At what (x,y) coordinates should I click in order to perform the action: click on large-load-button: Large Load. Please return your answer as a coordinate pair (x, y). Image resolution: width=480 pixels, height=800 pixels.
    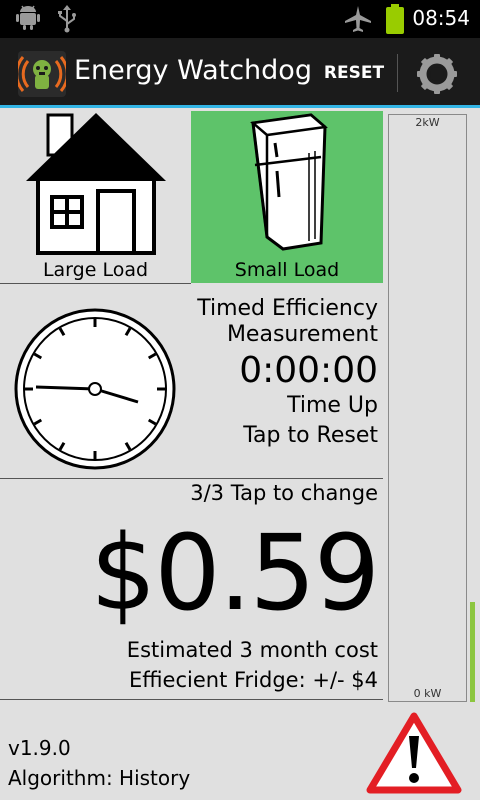
    Looking at the image, I should click on (95, 197).